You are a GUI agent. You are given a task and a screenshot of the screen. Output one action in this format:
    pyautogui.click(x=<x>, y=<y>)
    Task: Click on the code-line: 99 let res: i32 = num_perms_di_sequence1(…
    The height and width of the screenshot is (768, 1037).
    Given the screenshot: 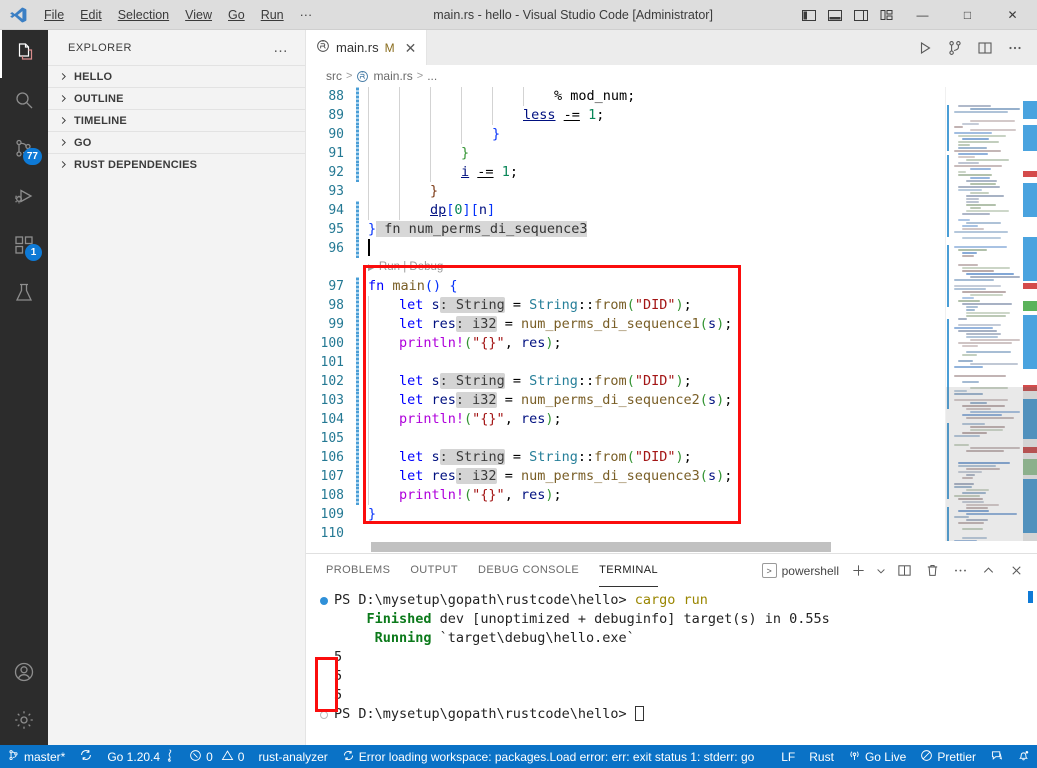 What is the action you would take?
    pyautogui.click(x=625, y=324)
    